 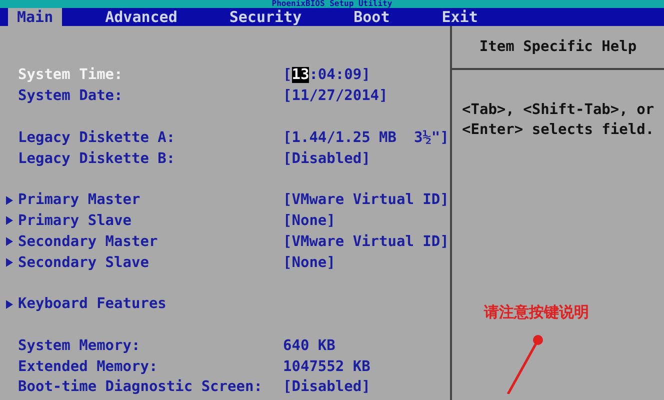 What do you see at coordinates (150, 262) in the screenshot?
I see `setting-label: Secondary Slave` at bounding box center [150, 262].